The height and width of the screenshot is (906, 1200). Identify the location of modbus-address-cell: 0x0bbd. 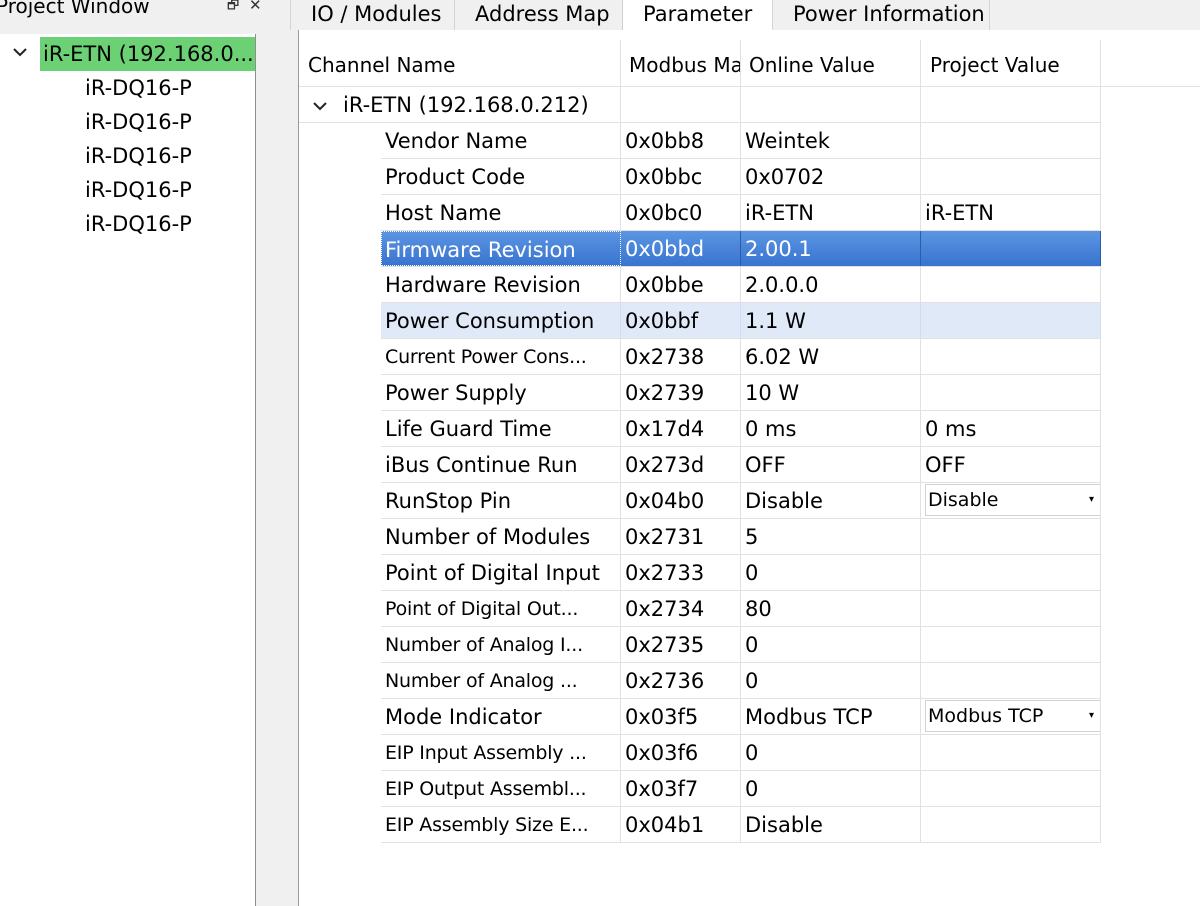
(681, 248).